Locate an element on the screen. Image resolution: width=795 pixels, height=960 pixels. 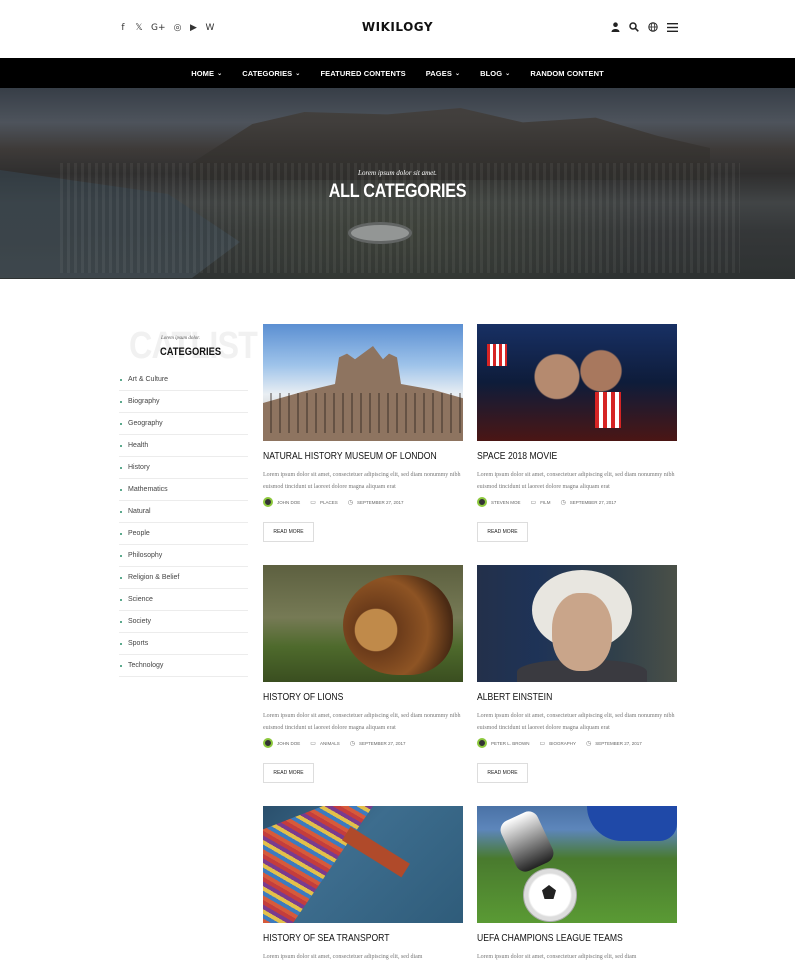
category-item: Sports is located at coordinates (183, 644).